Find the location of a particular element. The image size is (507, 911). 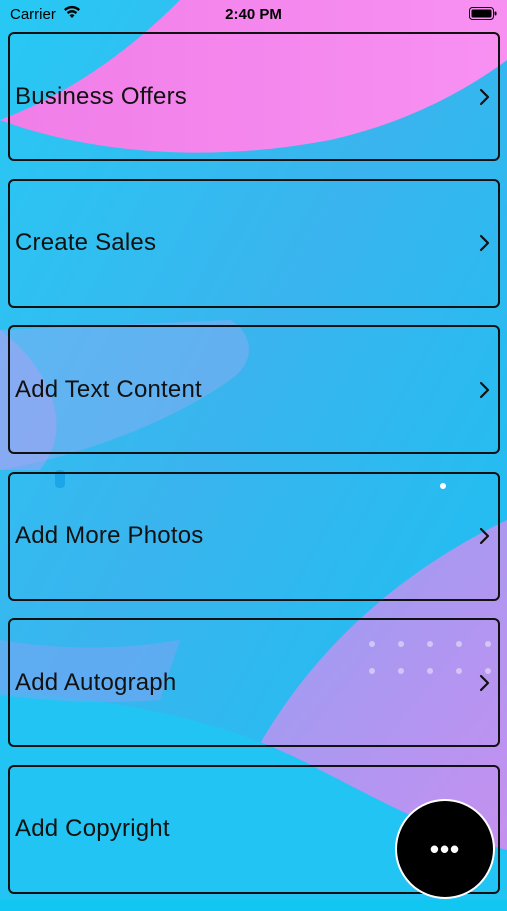

more-horizontal-icon: ••• is located at coordinates (445, 848).